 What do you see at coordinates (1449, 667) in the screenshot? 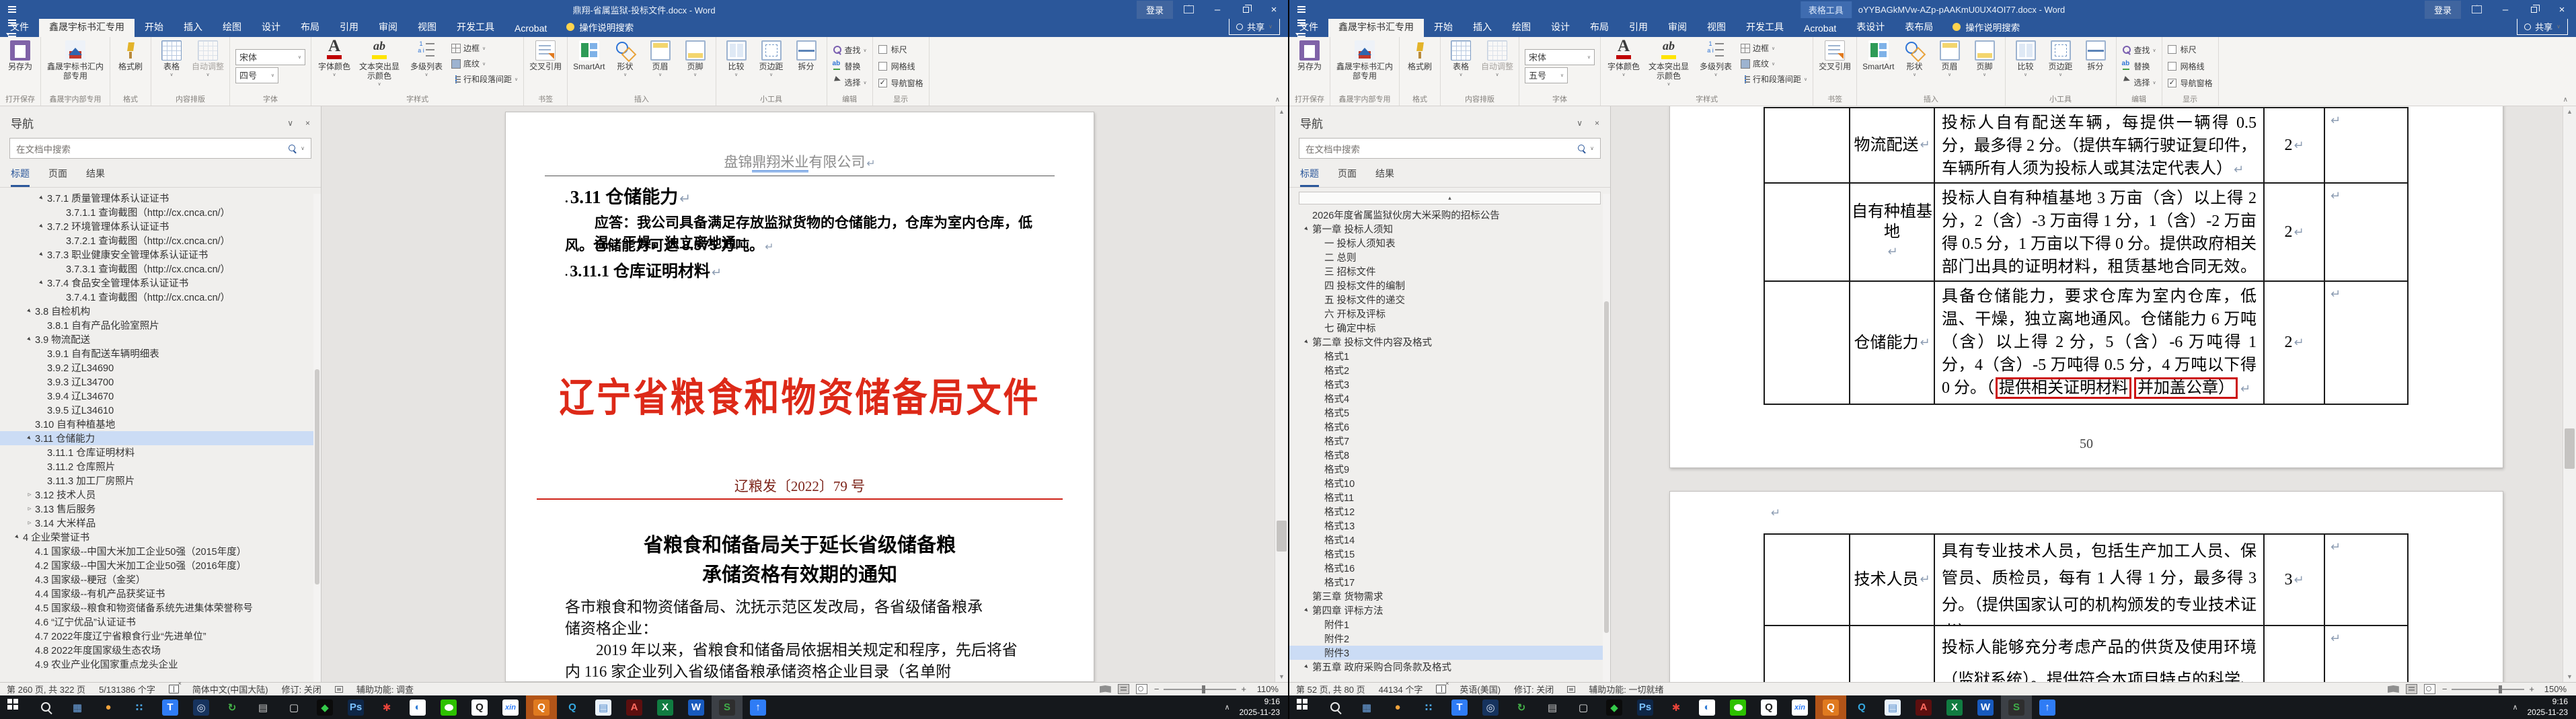
I see `nav-heading-item: 第五章 政府采购合同条款及格式` at bounding box center [1449, 667].